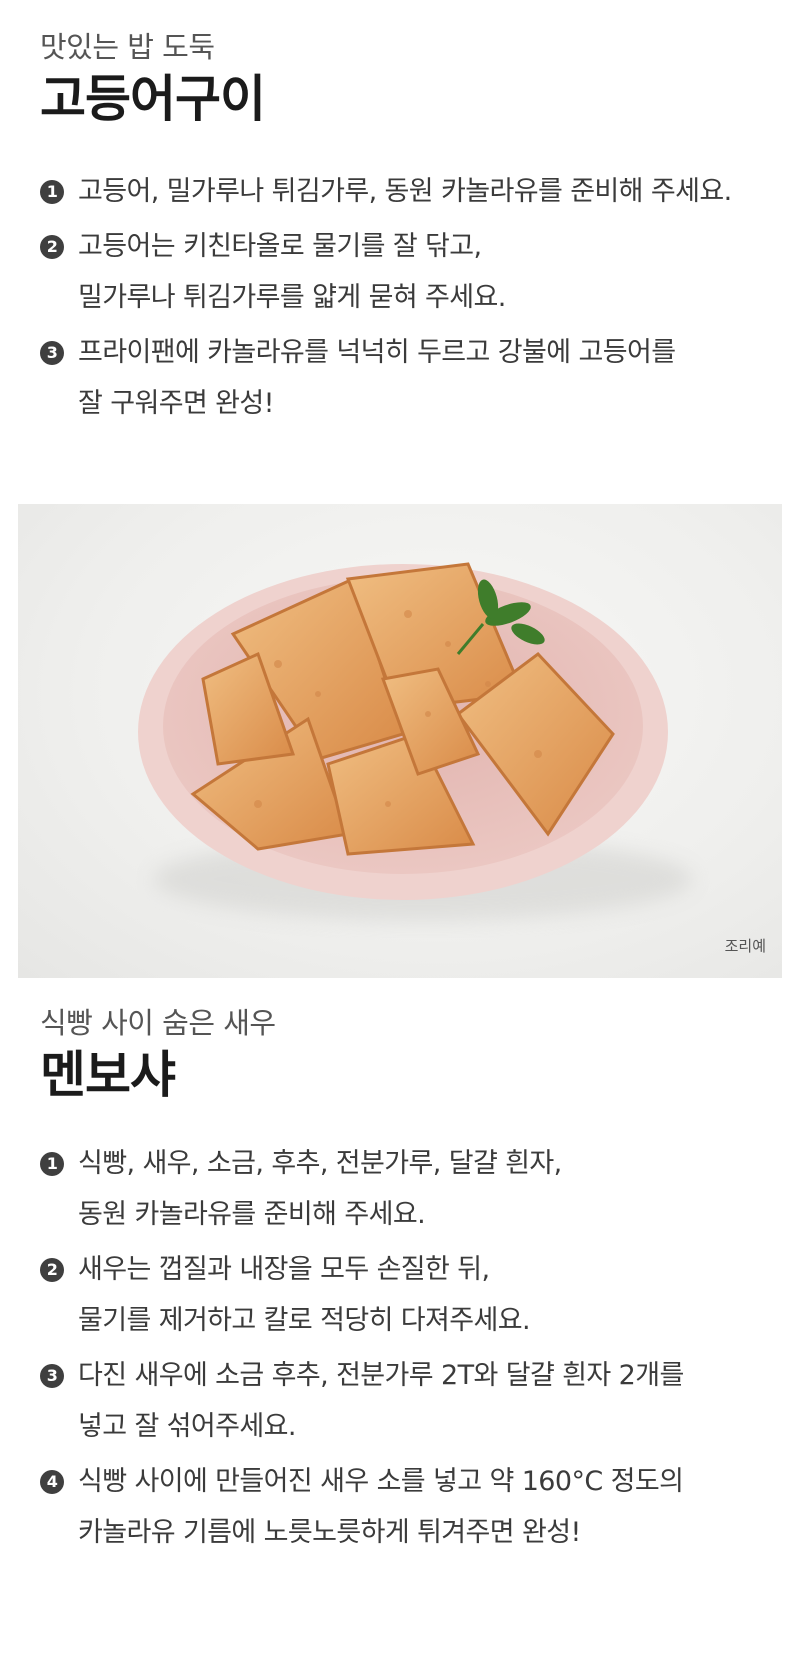 This screenshot has width=800, height=1679. What do you see at coordinates (158, 1023) in the screenshot?
I see `recipe-subtitle: 식빵 사이 숨은 새우` at bounding box center [158, 1023].